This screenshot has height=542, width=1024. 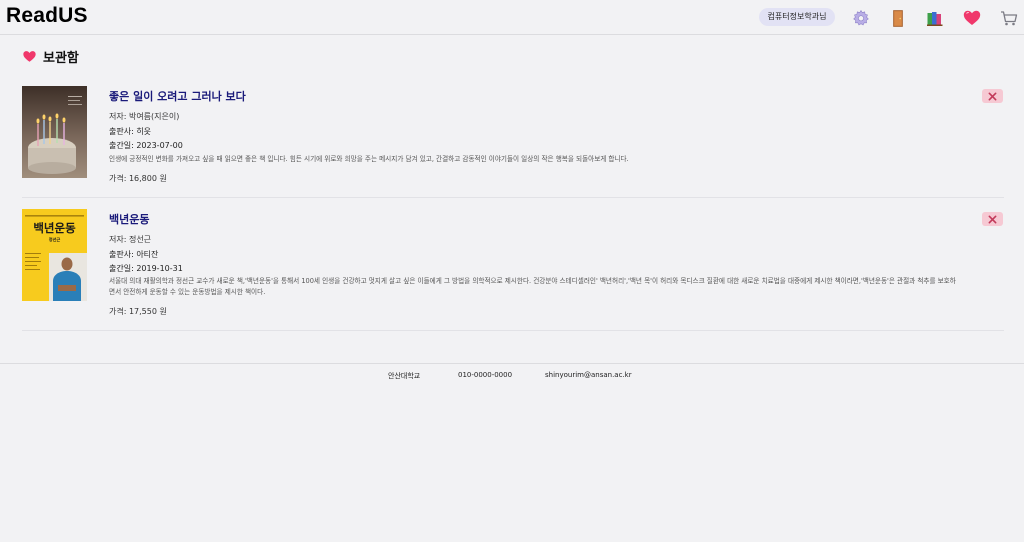 What do you see at coordinates (55, 239) in the screenshot?
I see `cover-author: 정선근` at bounding box center [55, 239].